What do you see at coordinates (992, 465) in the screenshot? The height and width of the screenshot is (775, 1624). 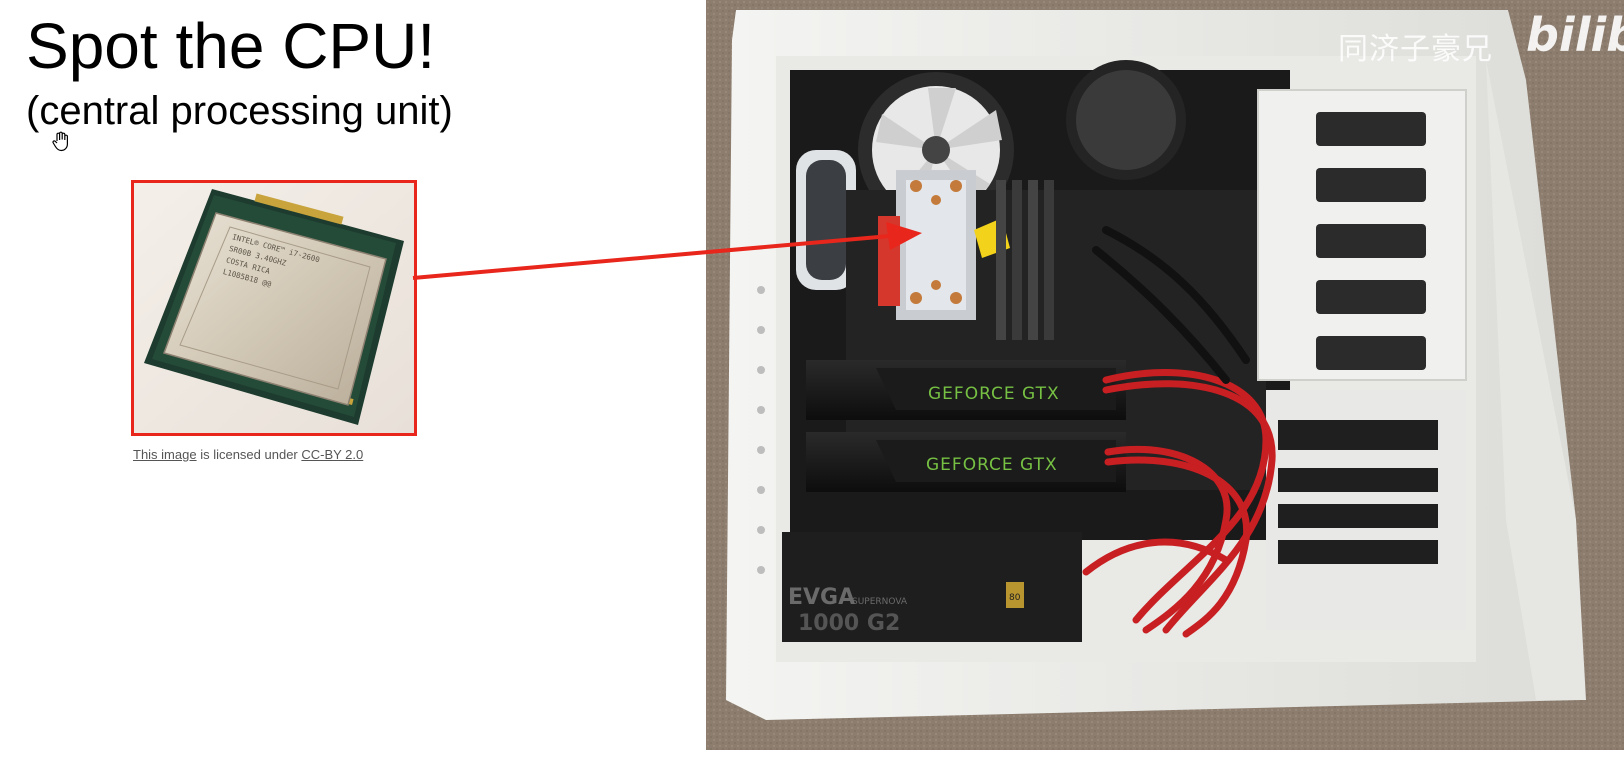 I see `gpu-label-bottom: GEFORCE GTX` at bounding box center [992, 465].